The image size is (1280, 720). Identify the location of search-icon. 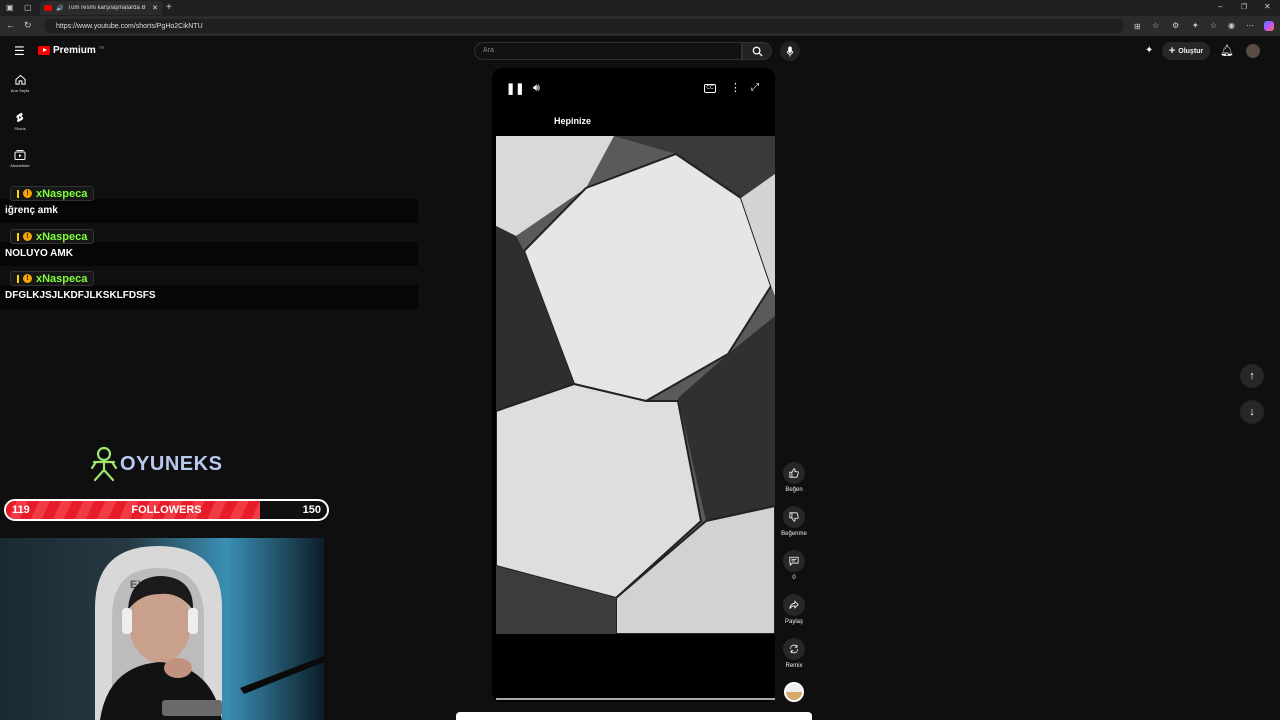
(757, 51).